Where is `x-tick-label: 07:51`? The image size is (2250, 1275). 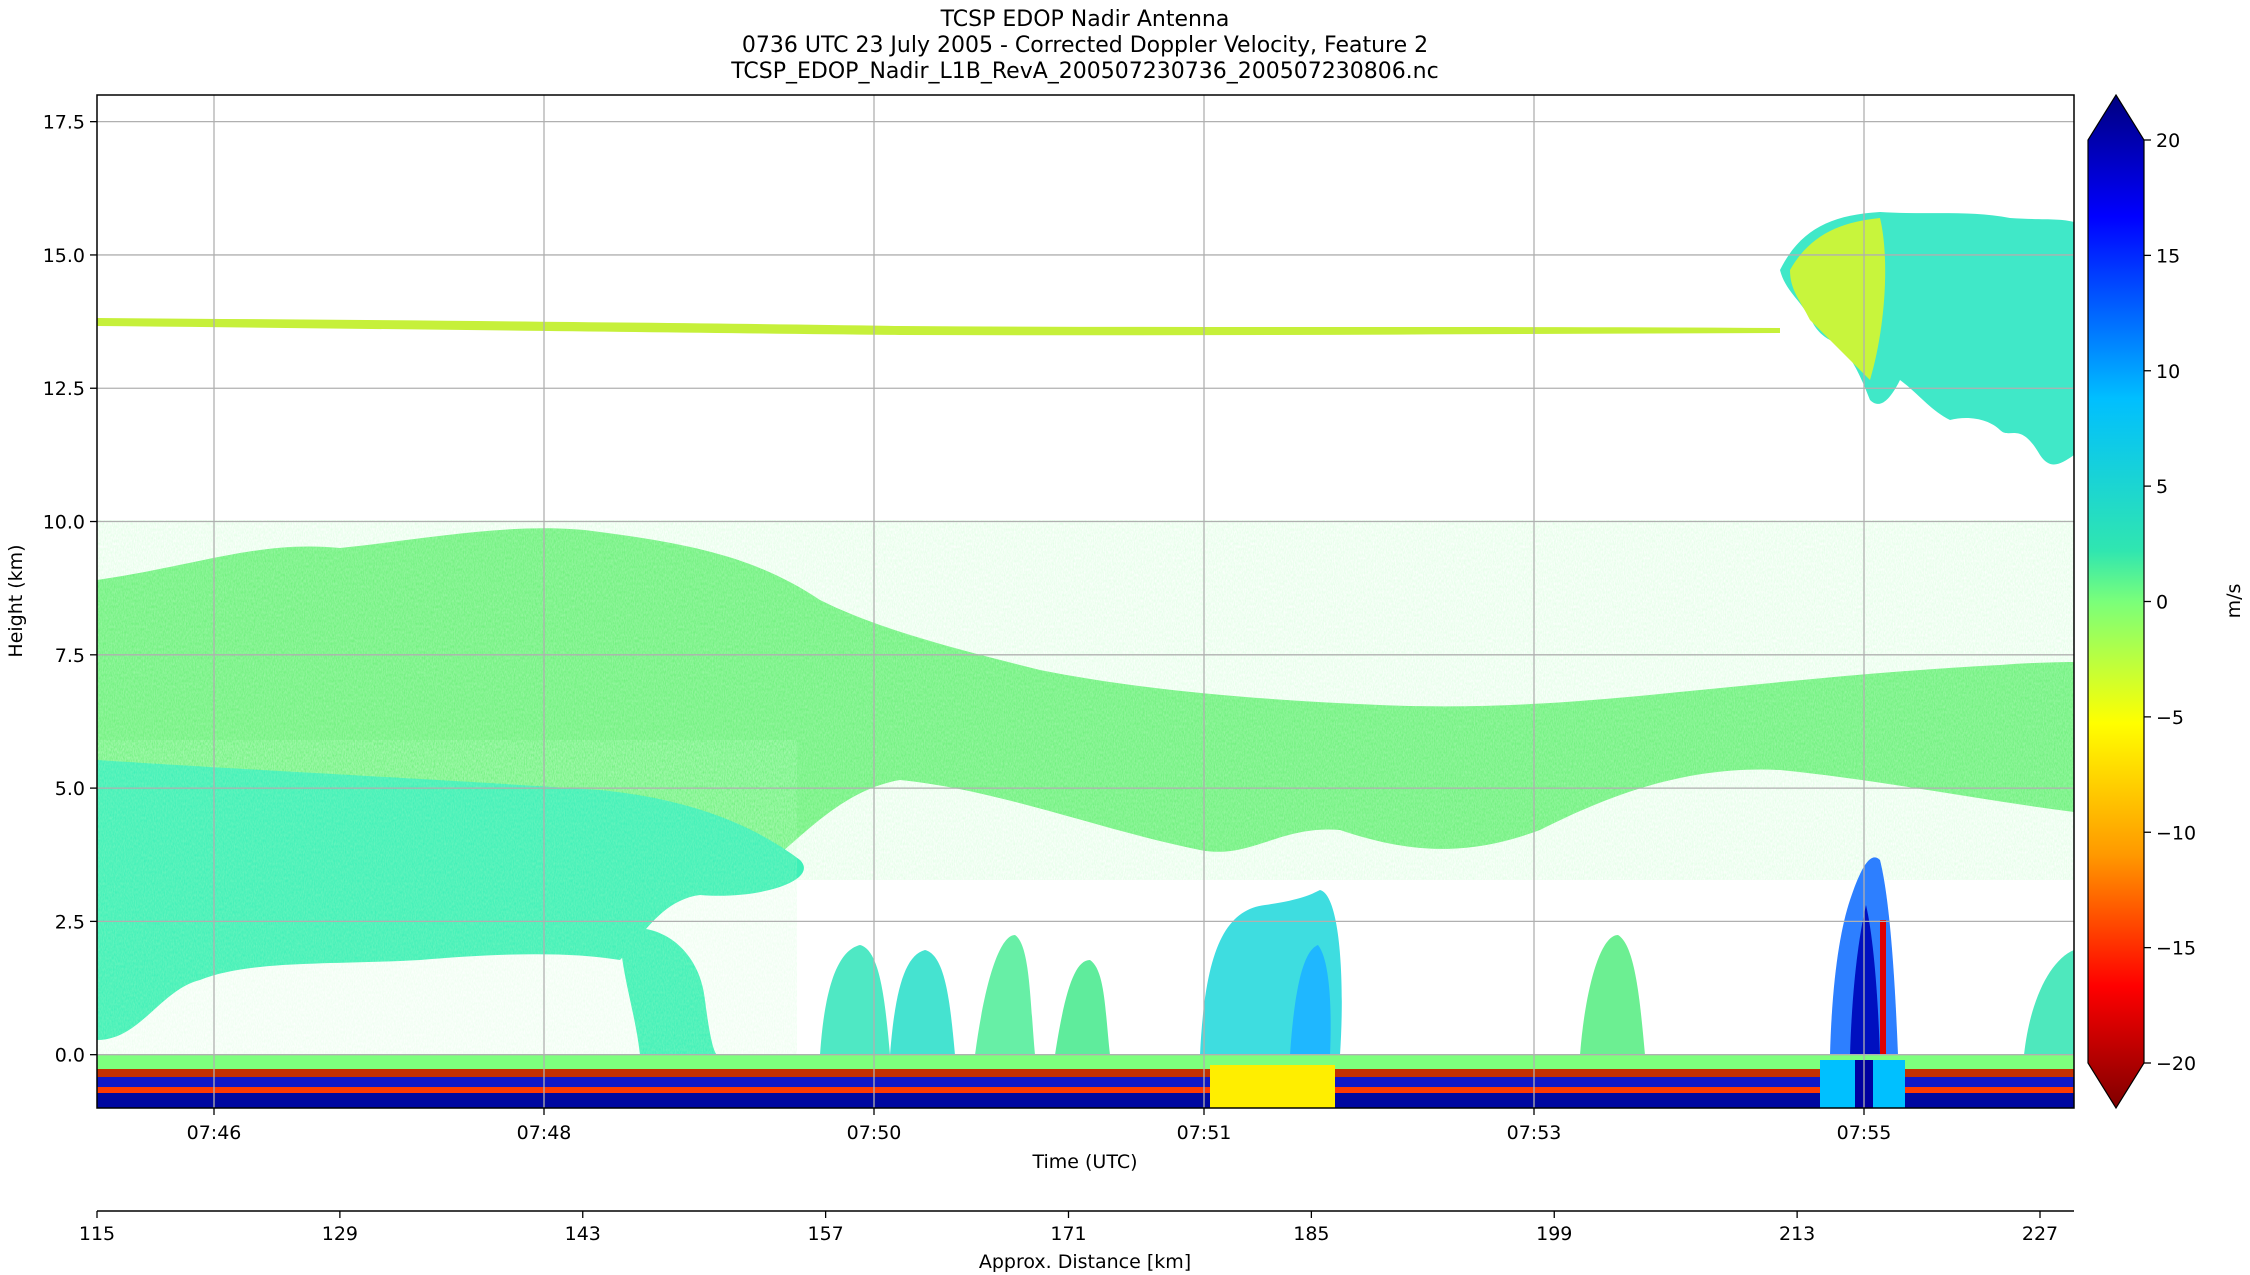 x-tick-label: 07:51 is located at coordinates (1204, 1133).